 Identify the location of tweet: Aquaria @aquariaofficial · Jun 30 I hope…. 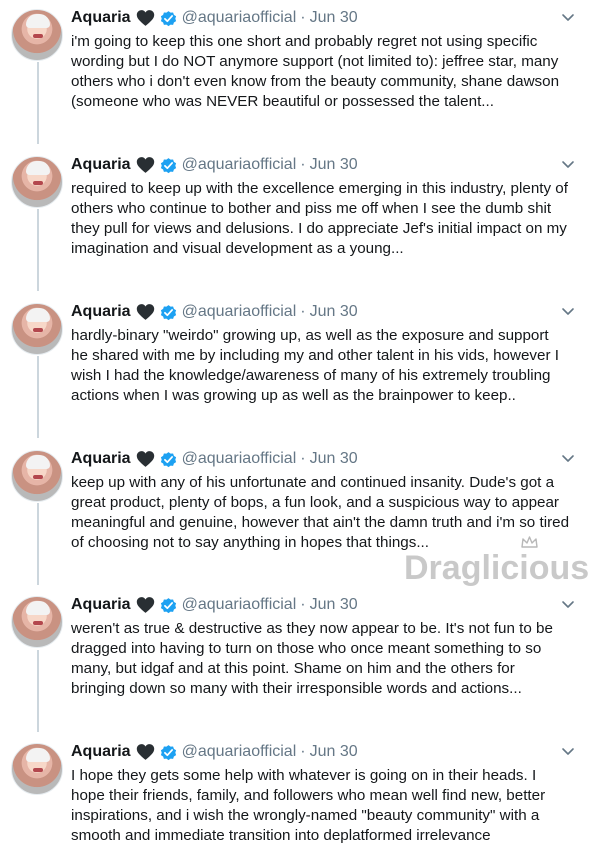
(295, 795).